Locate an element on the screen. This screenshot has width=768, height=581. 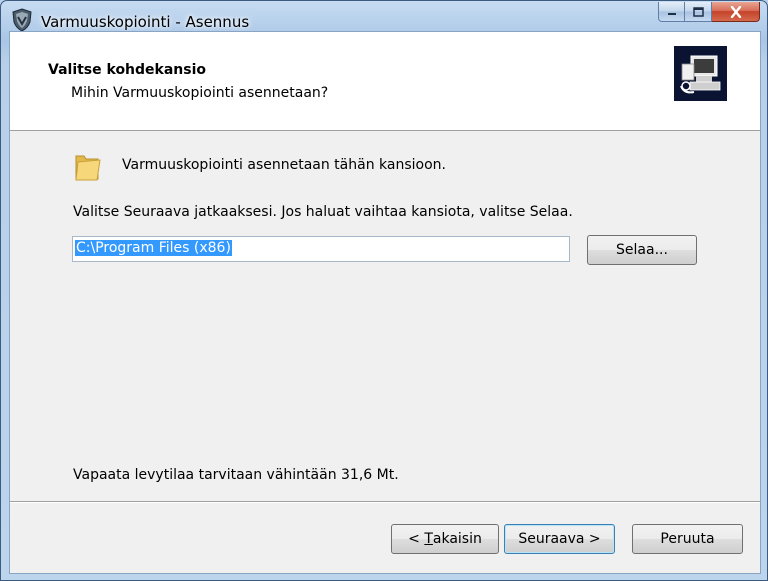
cancel-button: Peruuta is located at coordinates (687, 539).